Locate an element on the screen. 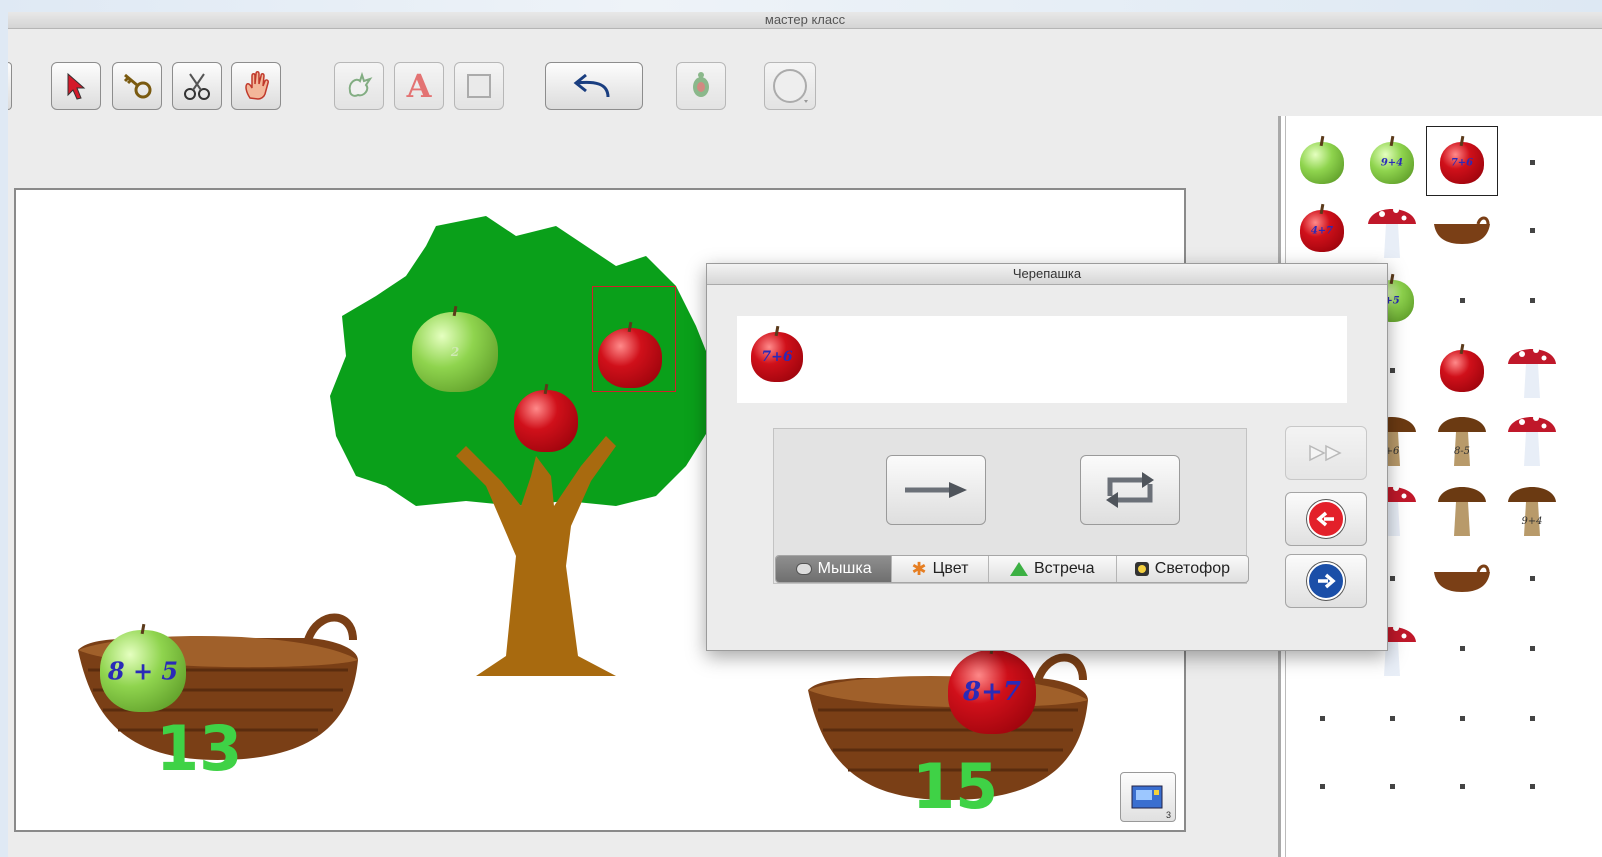 The width and height of the screenshot is (1602, 857). page-view-button: 3 is located at coordinates (1148, 797).